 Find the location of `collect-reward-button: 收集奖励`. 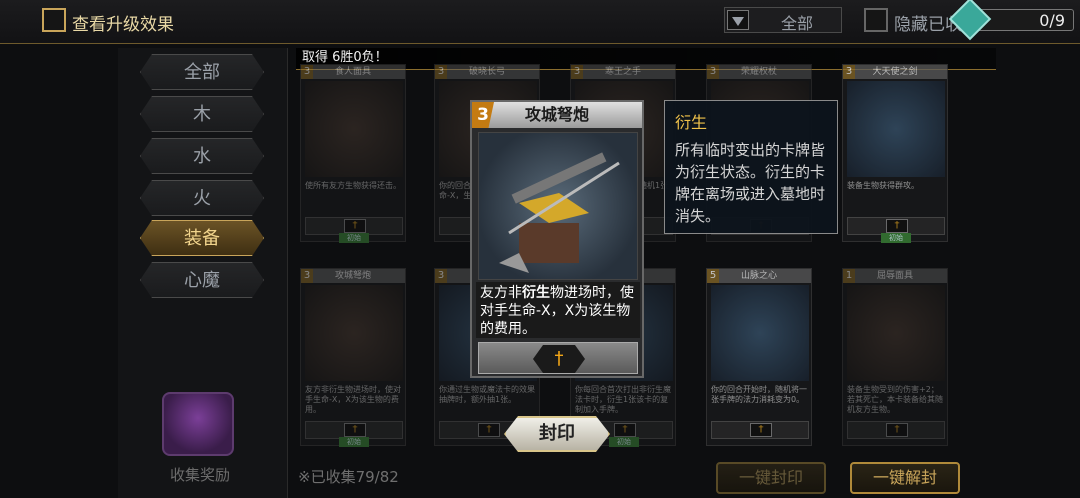

collect-reward-button: 收集奖励 is located at coordinates (200, 475).